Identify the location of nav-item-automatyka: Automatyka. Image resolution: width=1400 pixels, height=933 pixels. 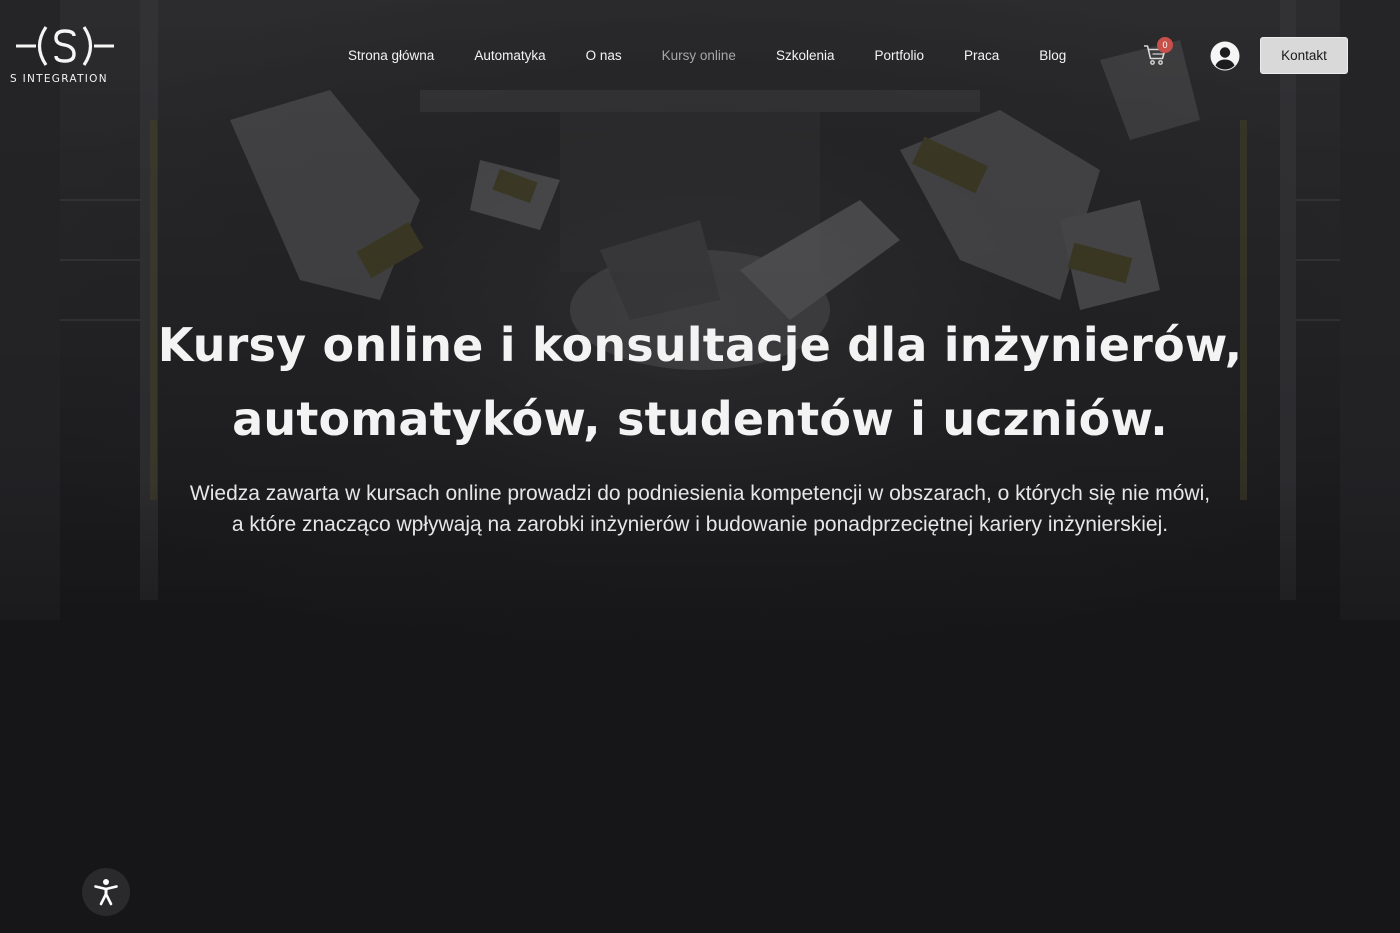
(509, 55).